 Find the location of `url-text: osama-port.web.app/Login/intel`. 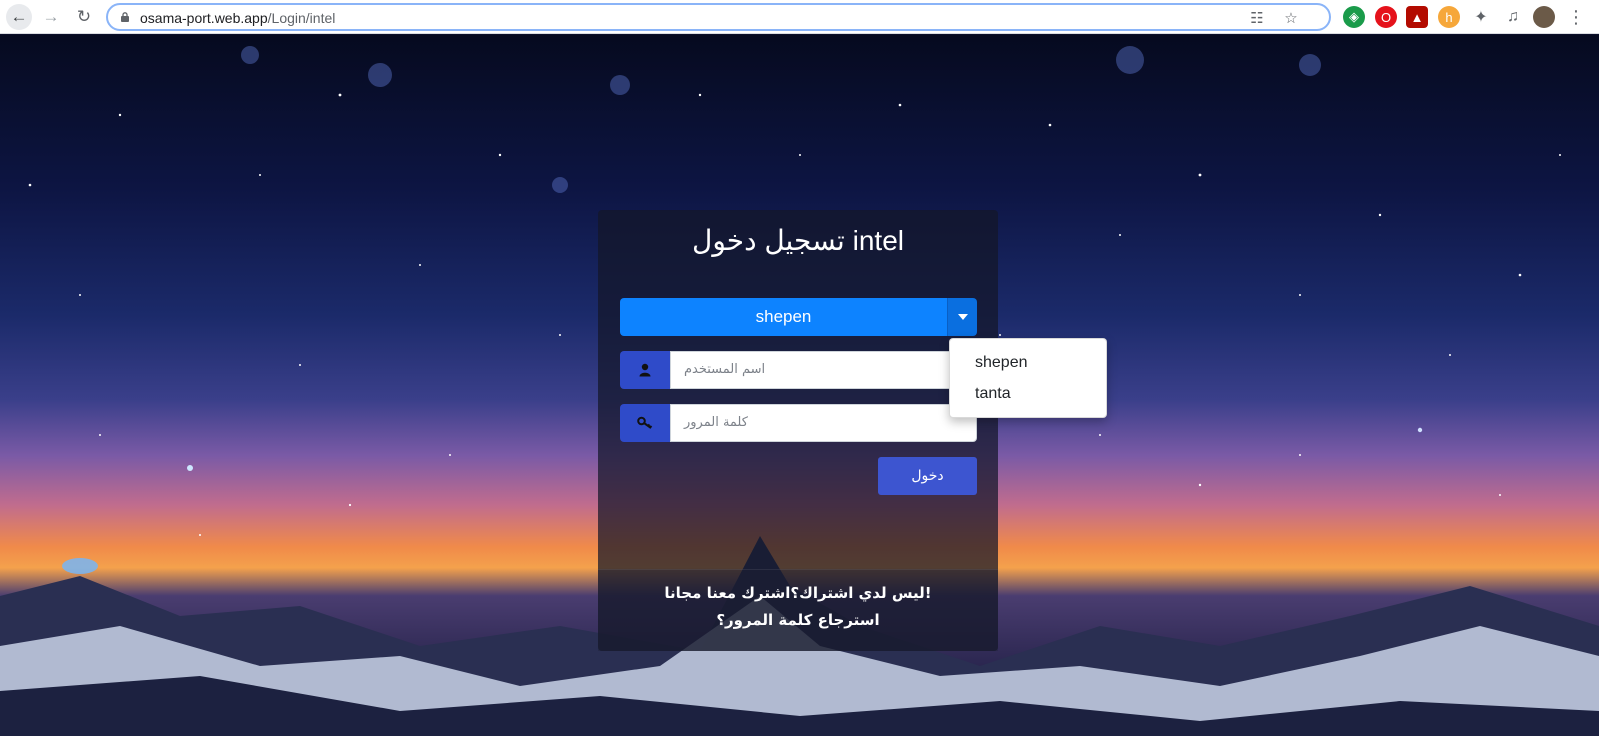

url-text: osama-port.web.app/Login/intel is located at coordinates (237, 18).